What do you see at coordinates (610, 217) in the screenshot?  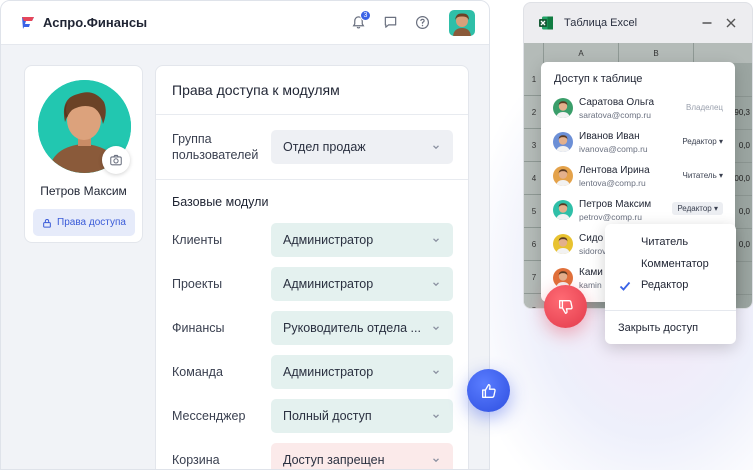 I see `user-email: petrov@comp.ru` at bounding box center [610, 217].